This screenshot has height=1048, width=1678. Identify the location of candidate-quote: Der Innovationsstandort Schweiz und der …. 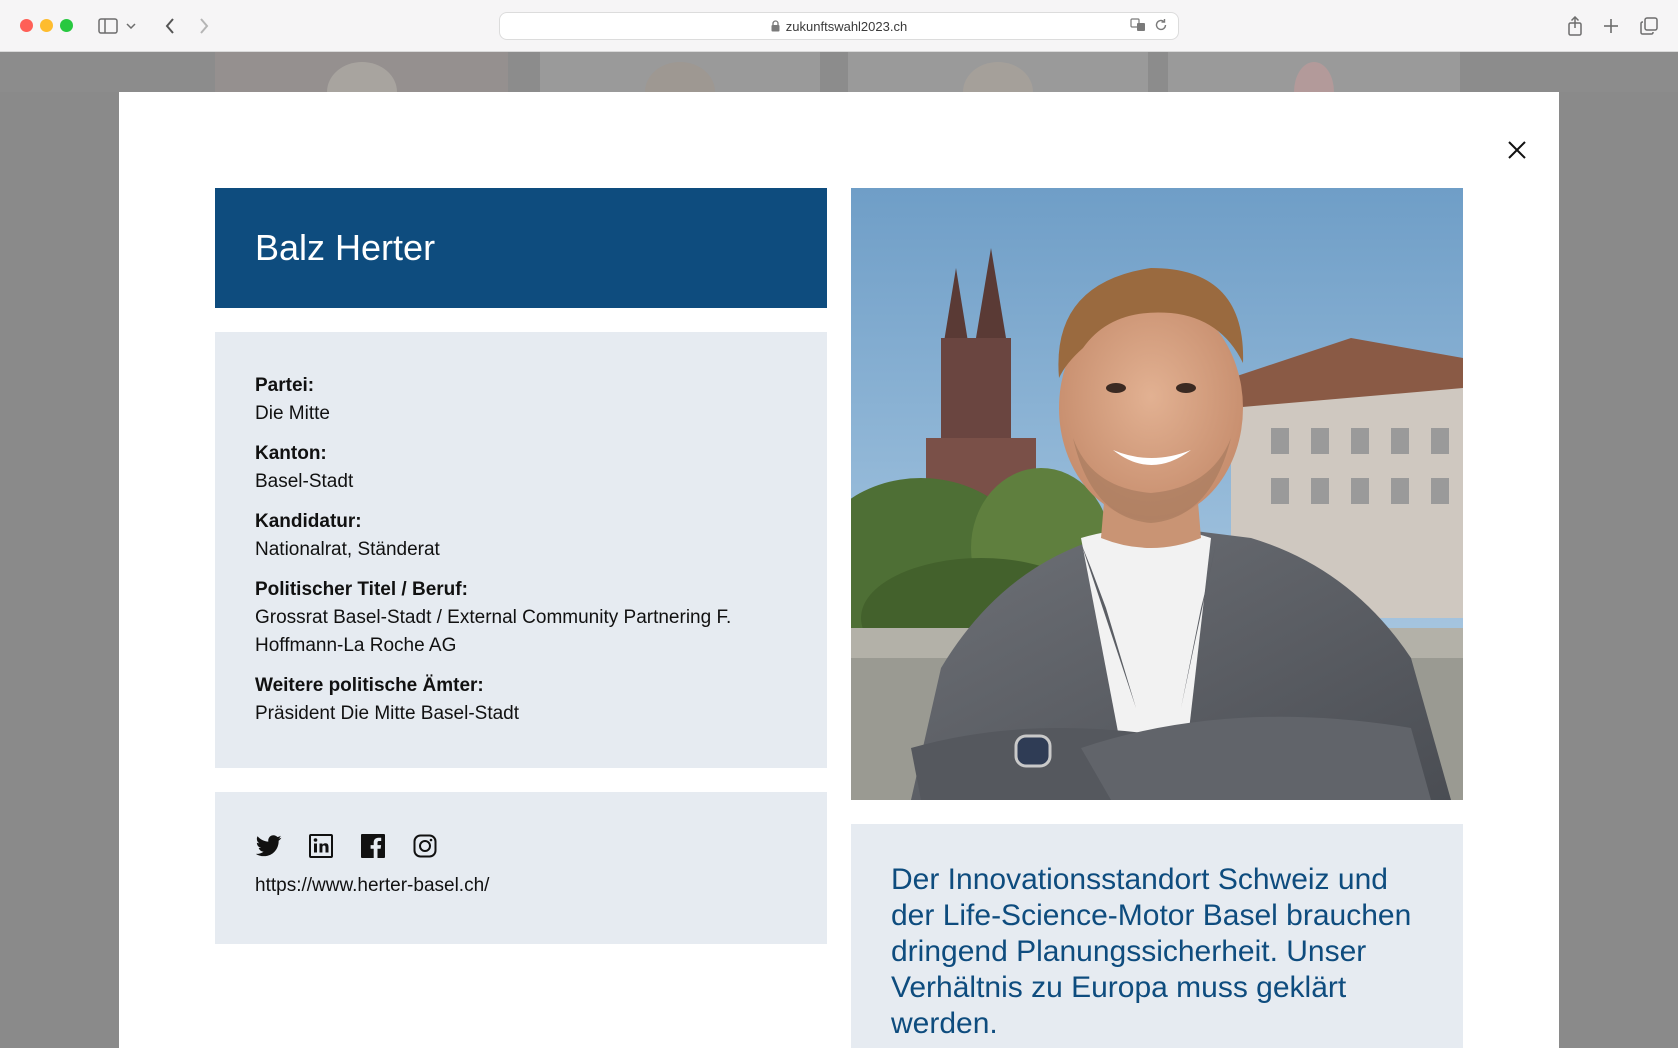
(1151, 951).